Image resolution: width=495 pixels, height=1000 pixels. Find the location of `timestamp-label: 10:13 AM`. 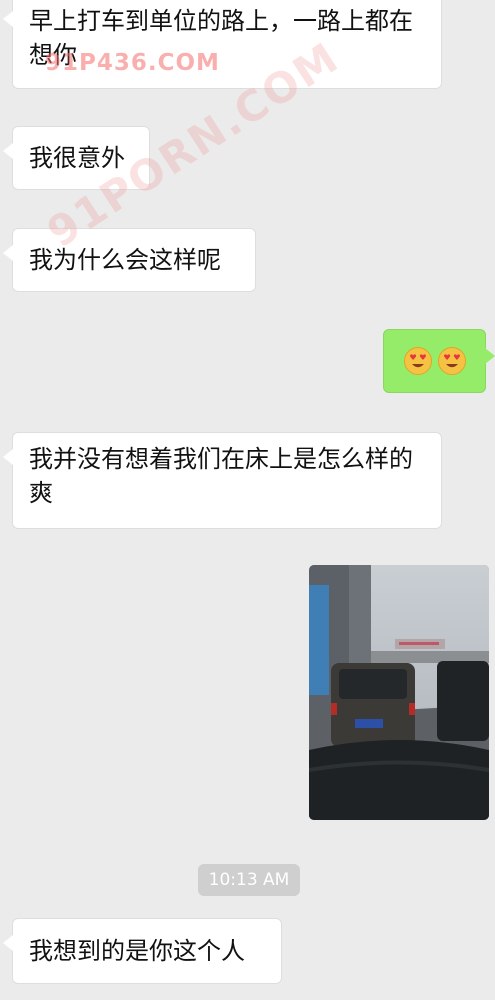

timestamp-label: 10:13 AM is located at coordinates (249, 880).